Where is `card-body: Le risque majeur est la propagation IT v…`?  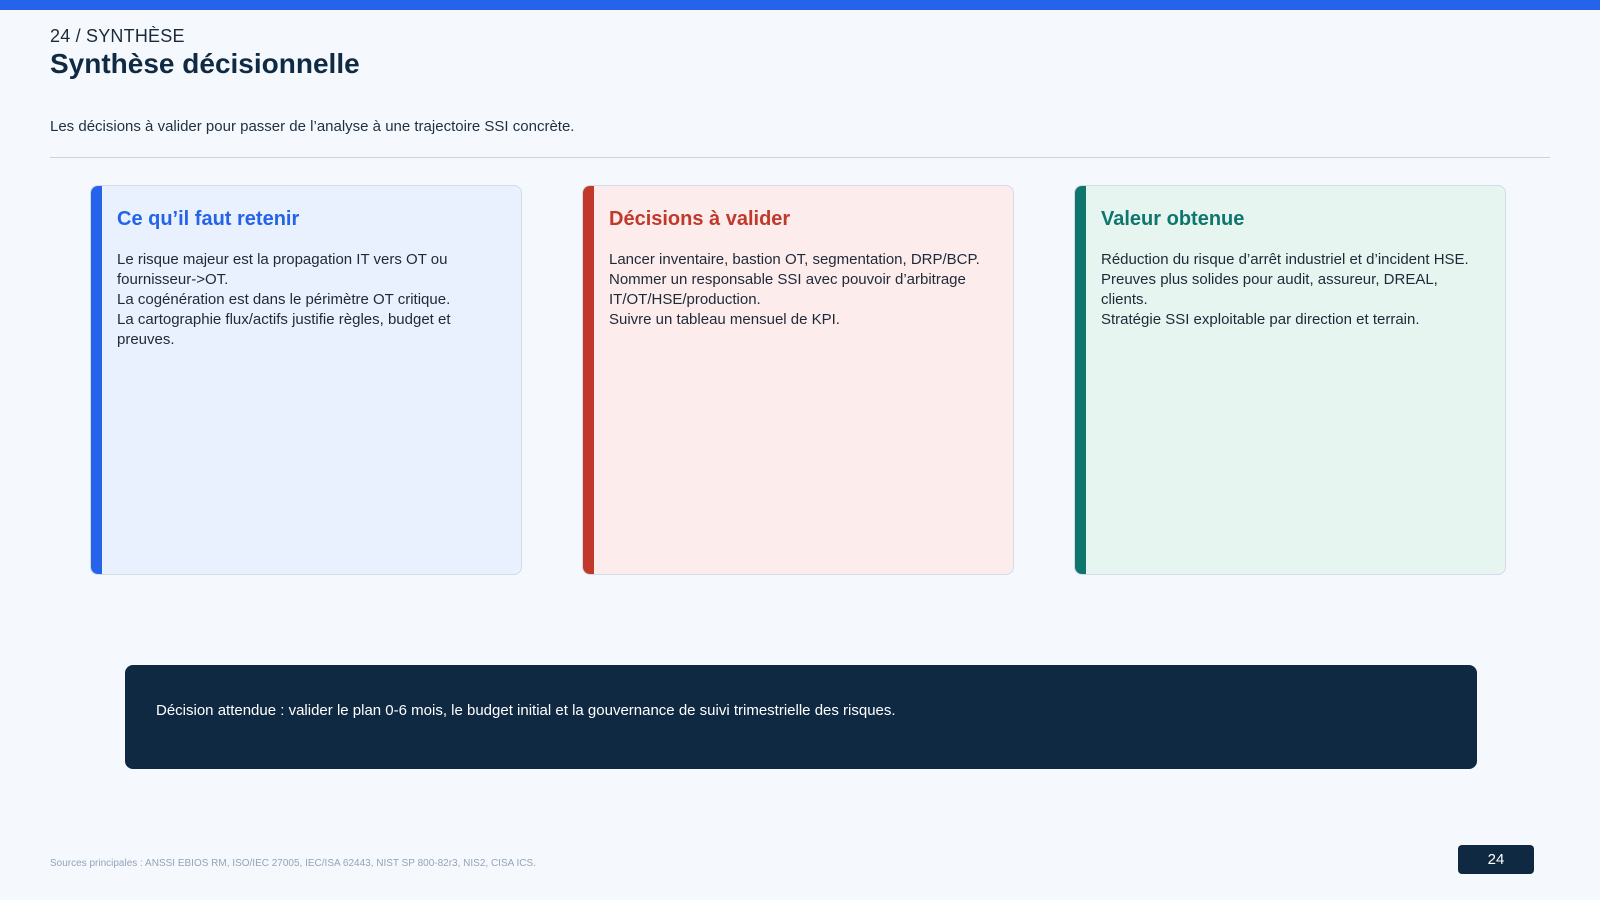 card-body: Le risque majeur est la propagation IT v… is located at coordinates (309, 300).